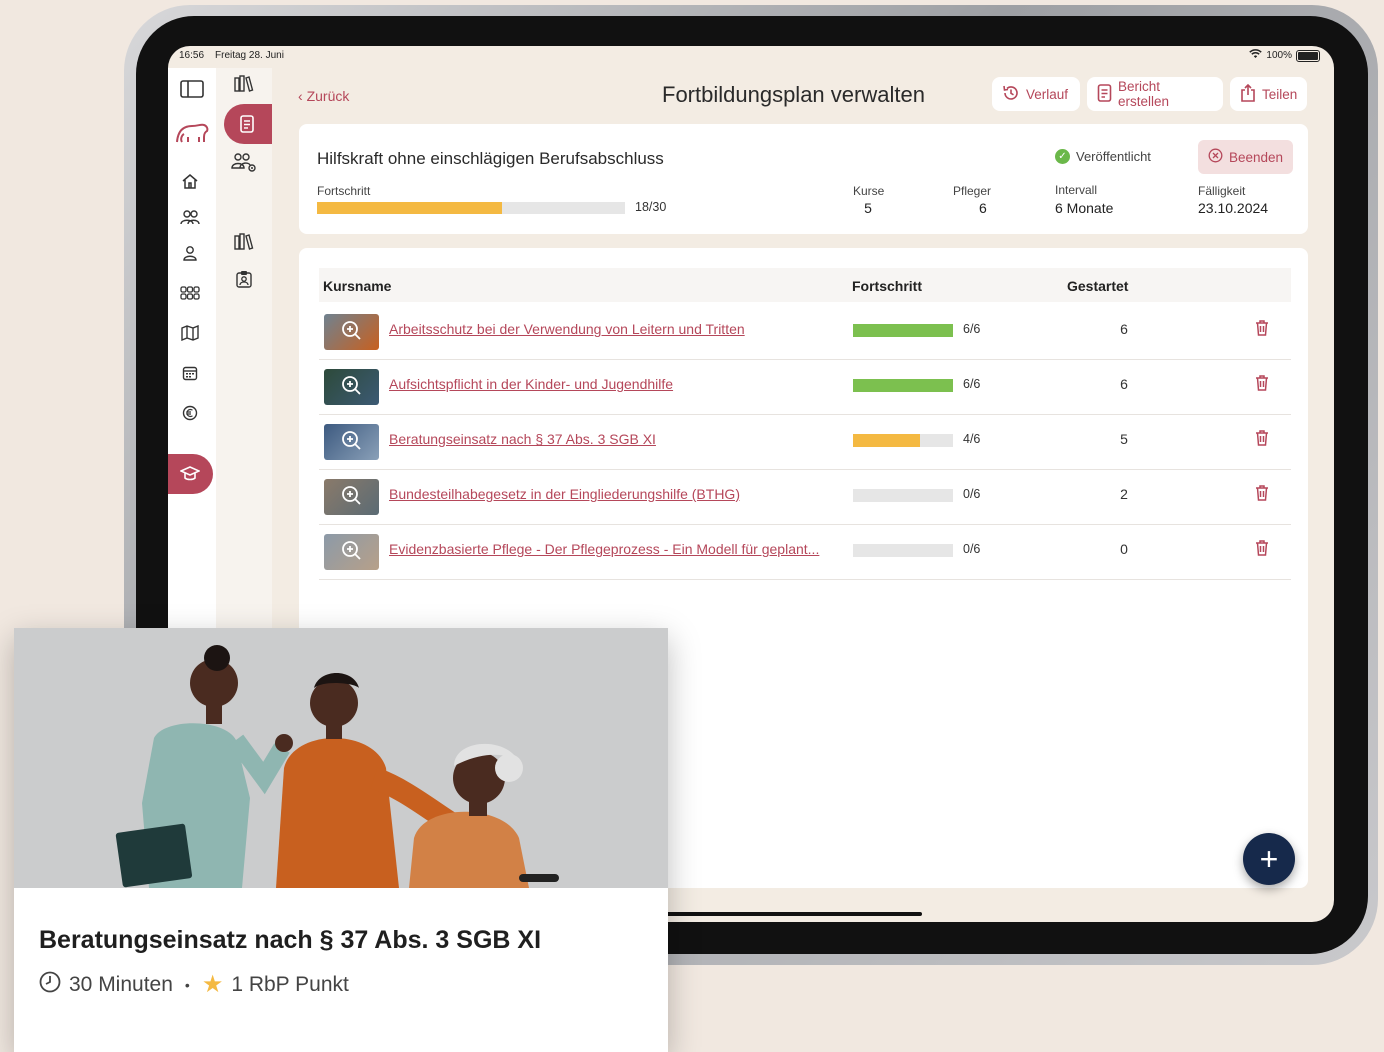  What do you see at coordinates (190, 181) in the screenshot?
I see `home-icon` at bounding box center [190, 181].